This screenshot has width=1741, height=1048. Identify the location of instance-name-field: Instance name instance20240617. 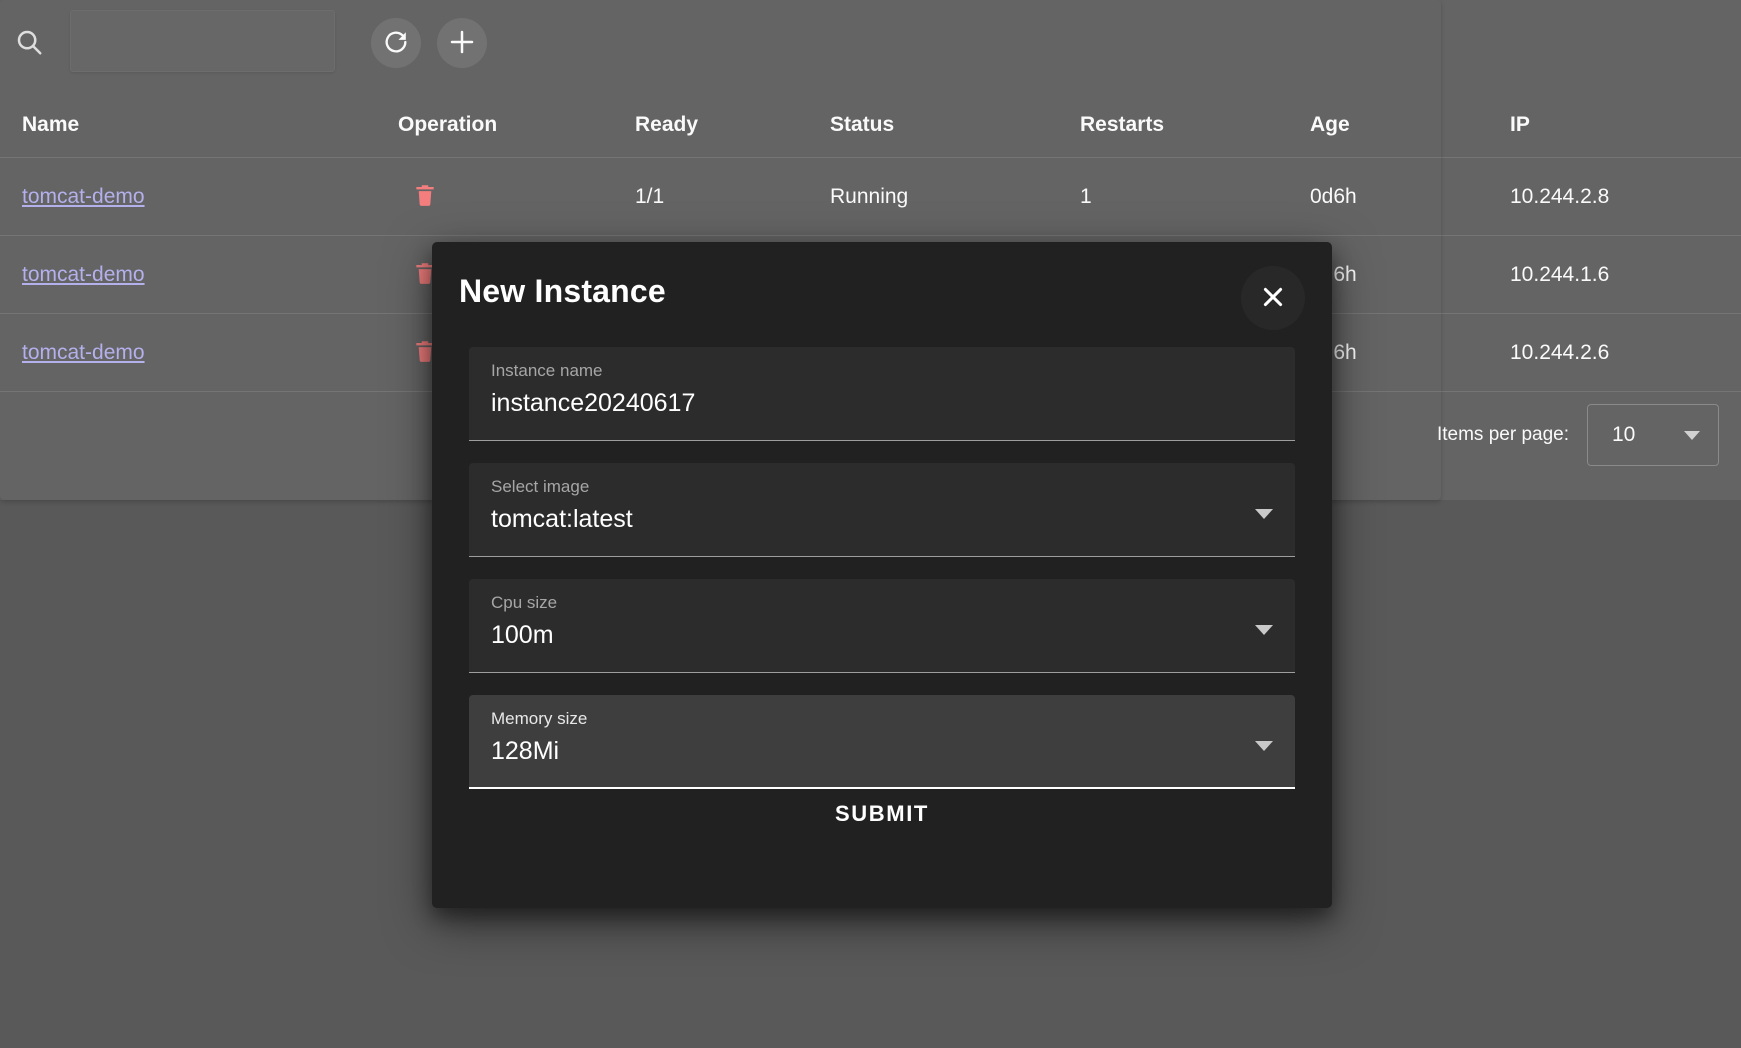
(882, 394).